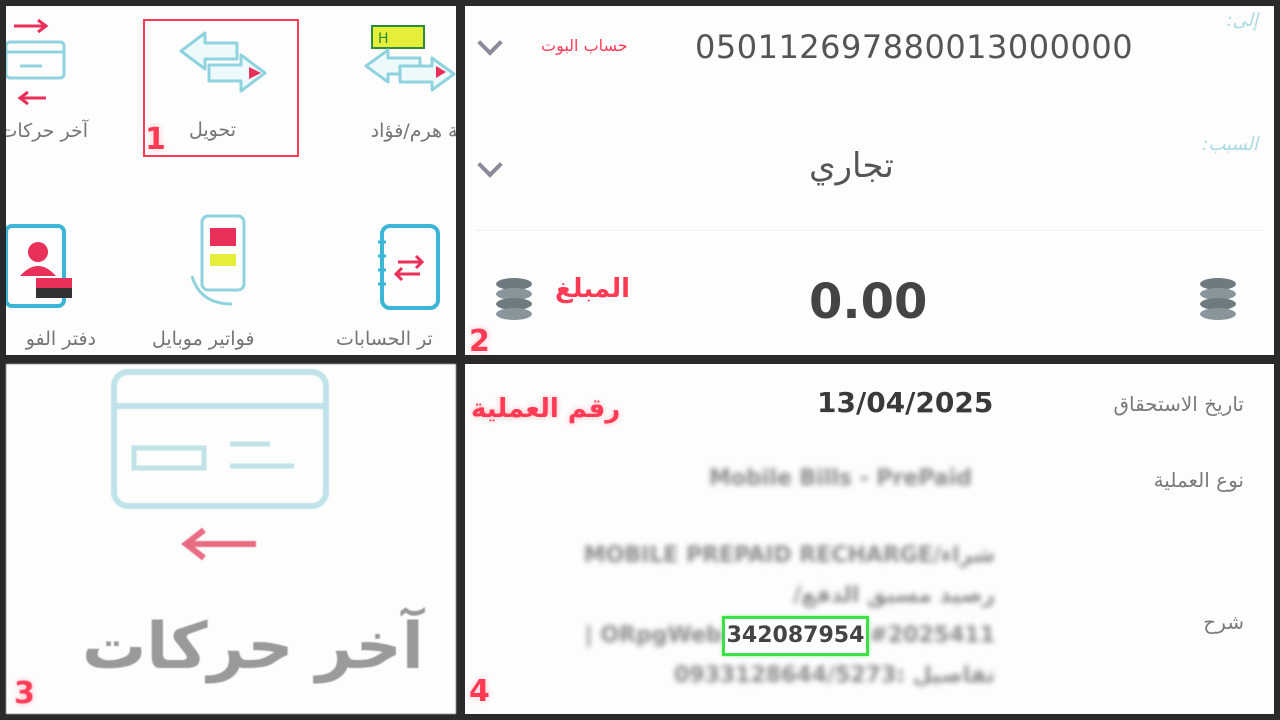 The width and height of the screenshot is (1280, 720). What do you see at coordinates (1242, 20) in the screenshot?
I see `to-field-hint: إلى:` at bounding box center [1242, 20].